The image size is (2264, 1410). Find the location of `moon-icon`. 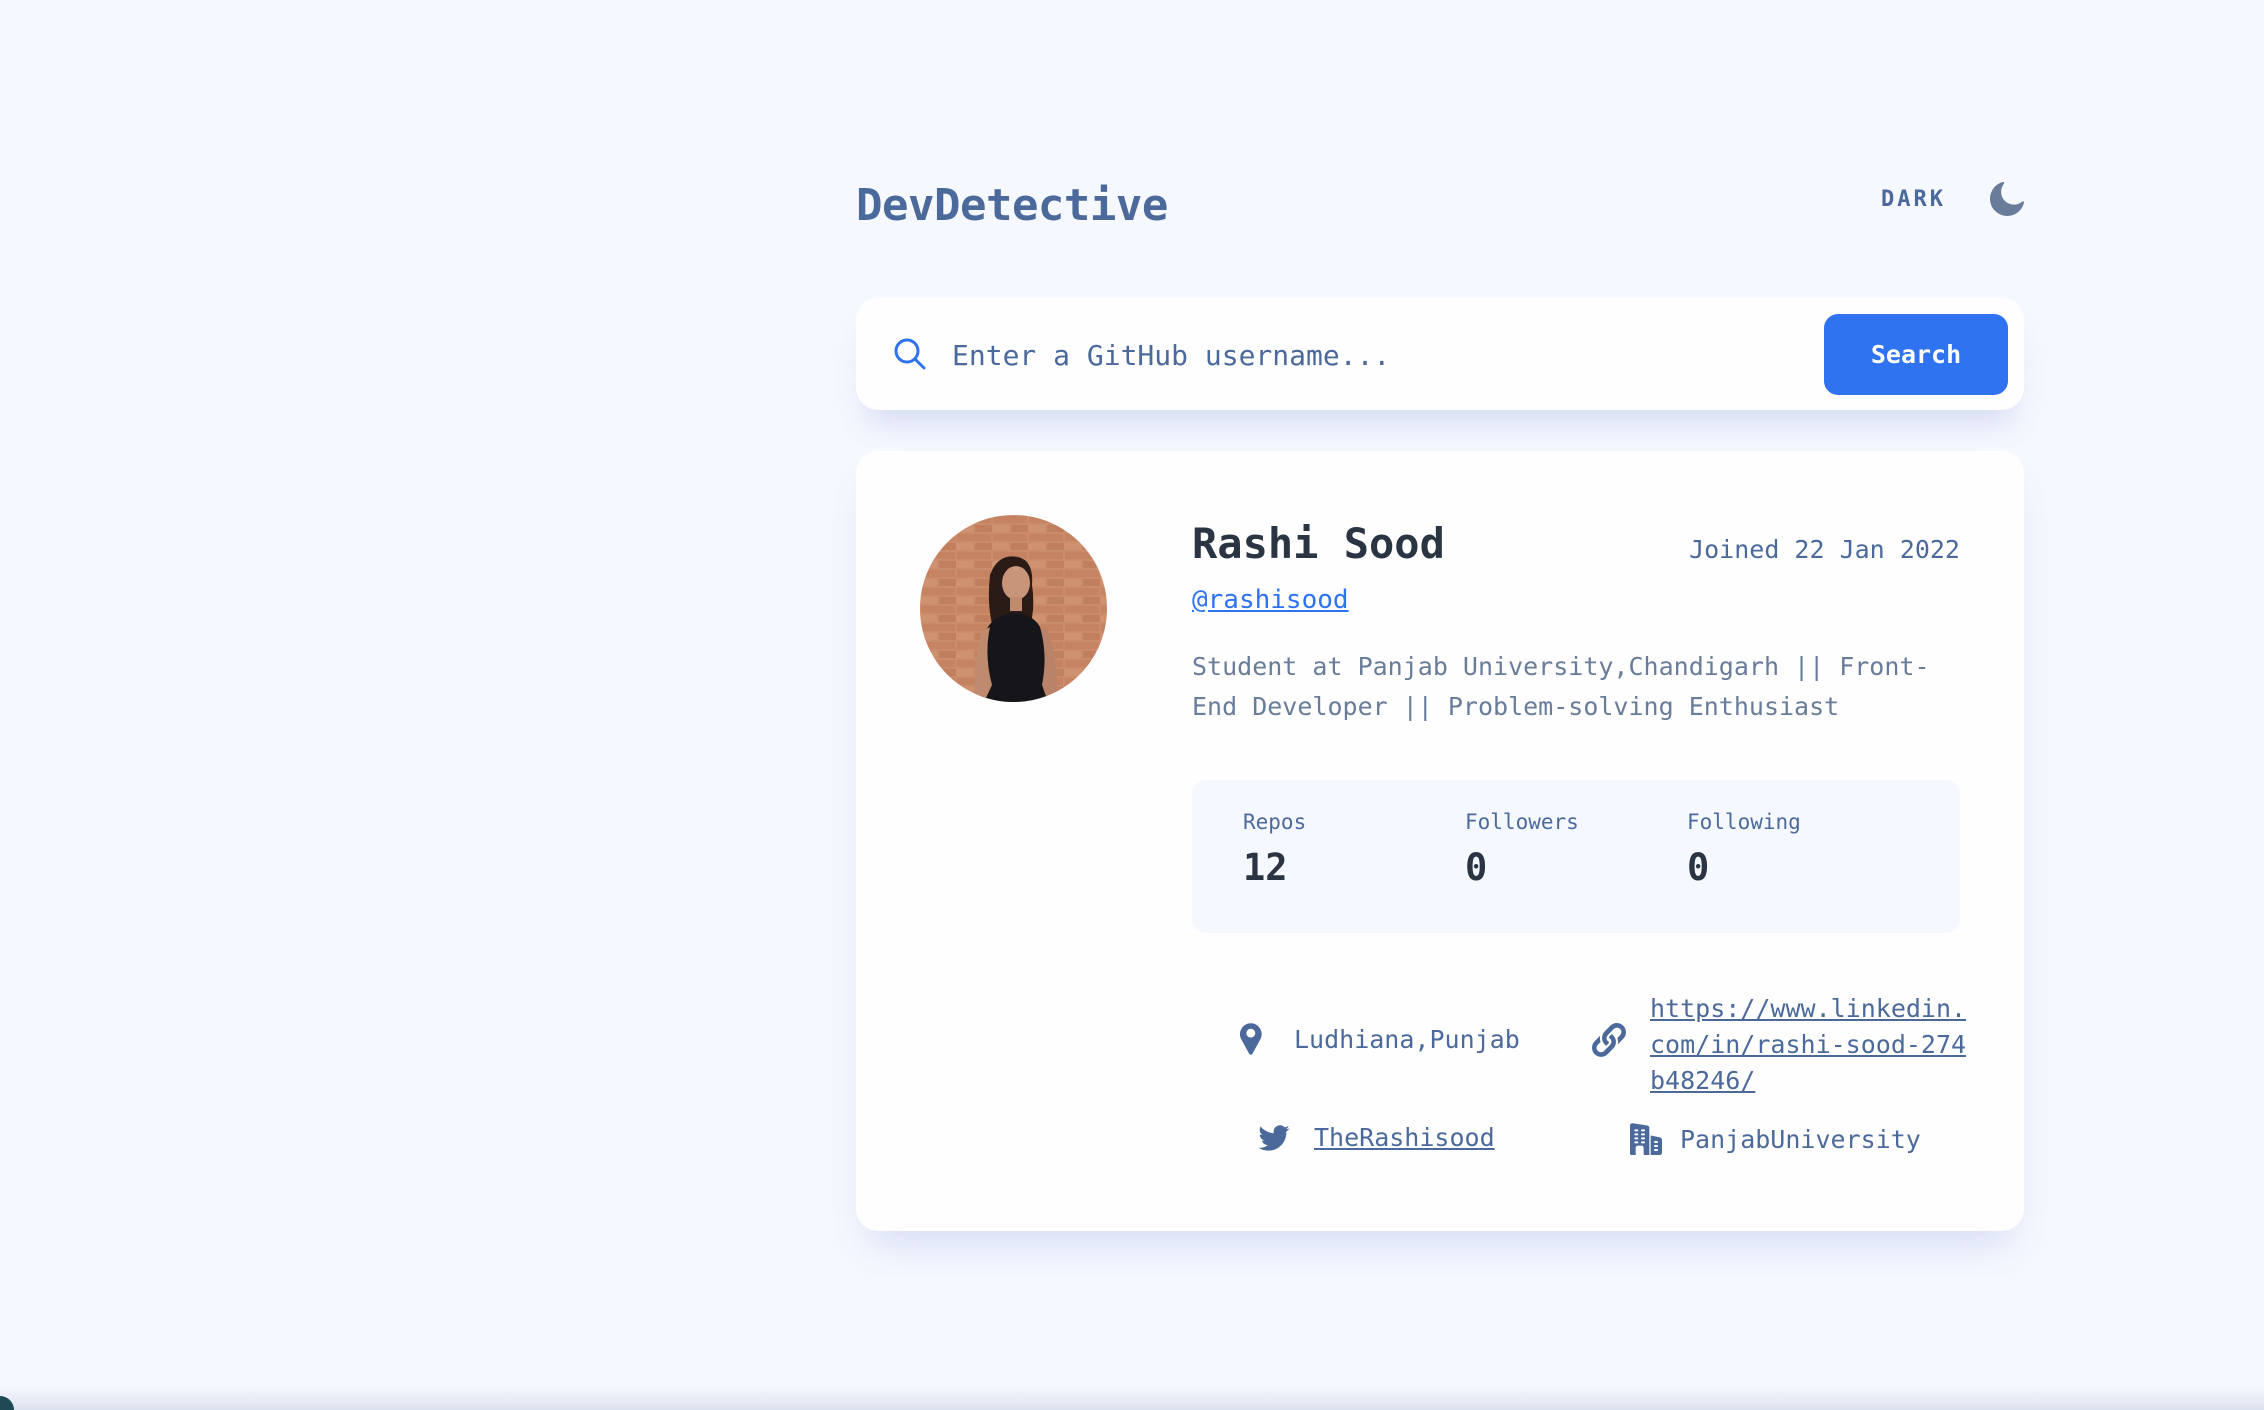

moon-icon is located at coordinates (2007, 199).